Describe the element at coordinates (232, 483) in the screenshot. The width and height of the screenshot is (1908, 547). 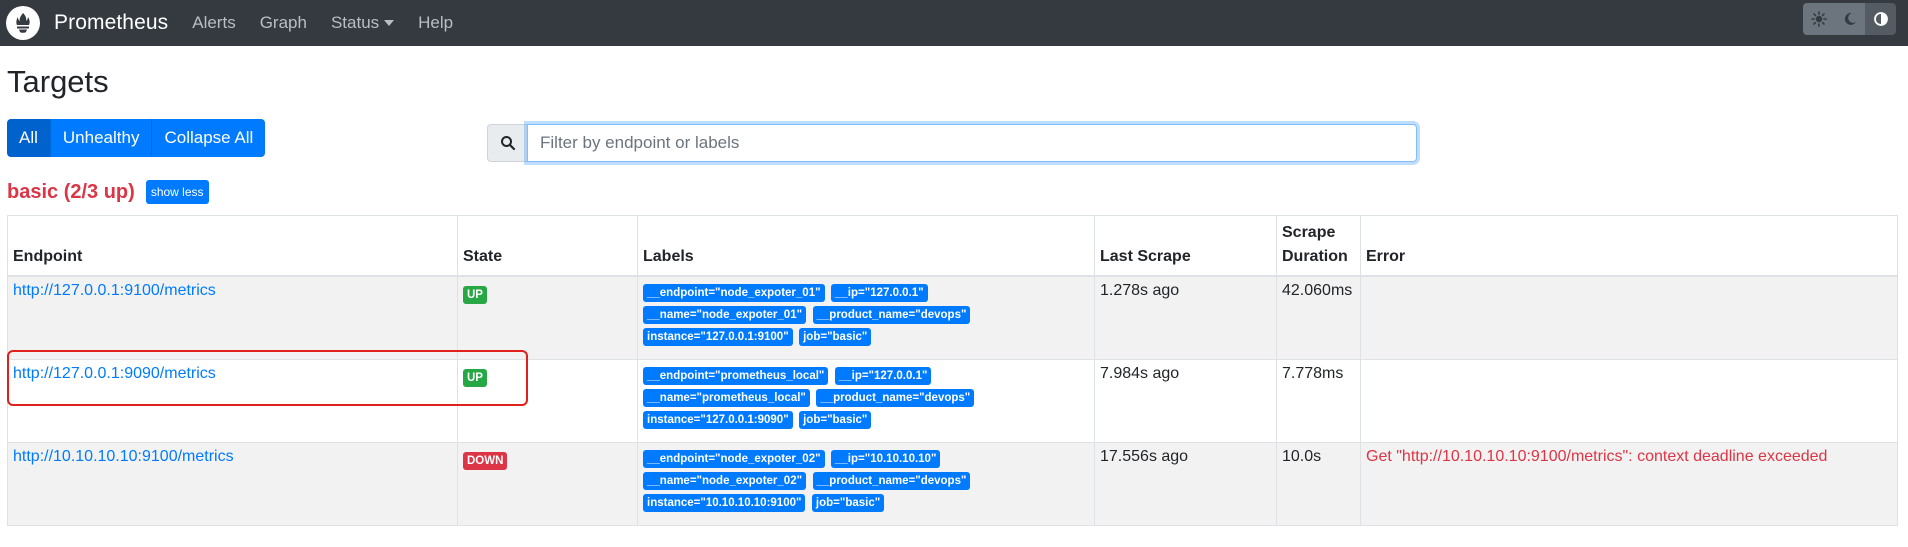
I see `endpoint-cell: http://10.10.10.10:9100/metrics` at that location.